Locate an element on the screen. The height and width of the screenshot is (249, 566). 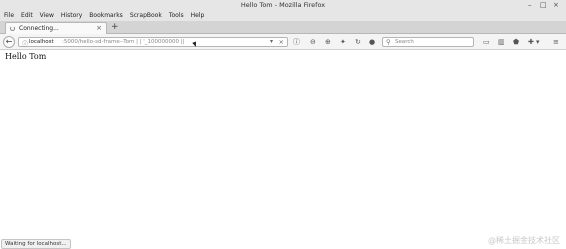
back-arrow-icon: ← is located at coordinates (9, 42).